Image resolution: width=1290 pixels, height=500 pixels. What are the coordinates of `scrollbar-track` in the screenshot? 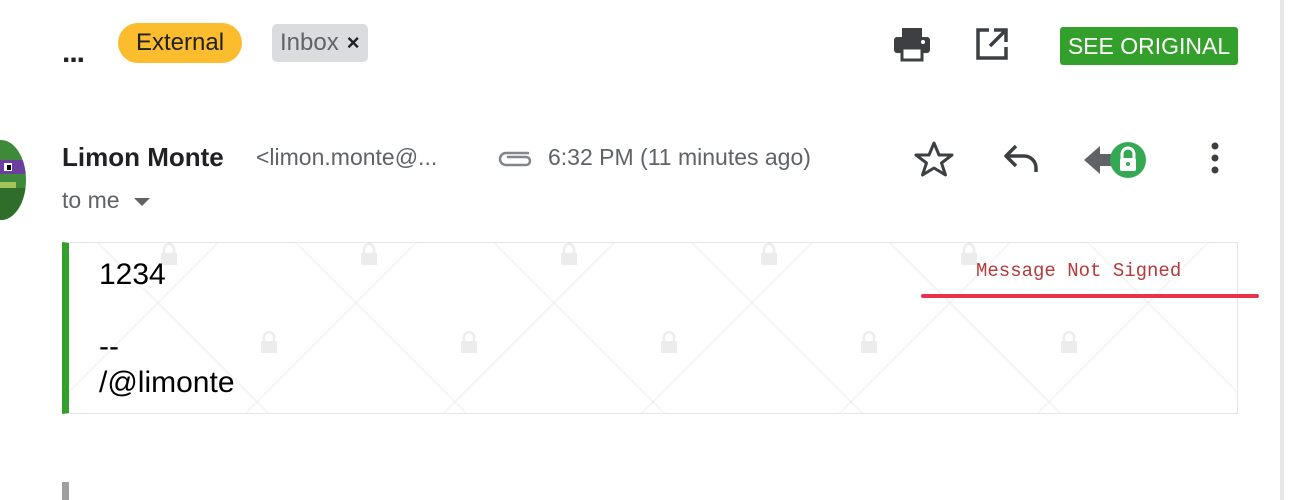 It's located at (1282, 250).